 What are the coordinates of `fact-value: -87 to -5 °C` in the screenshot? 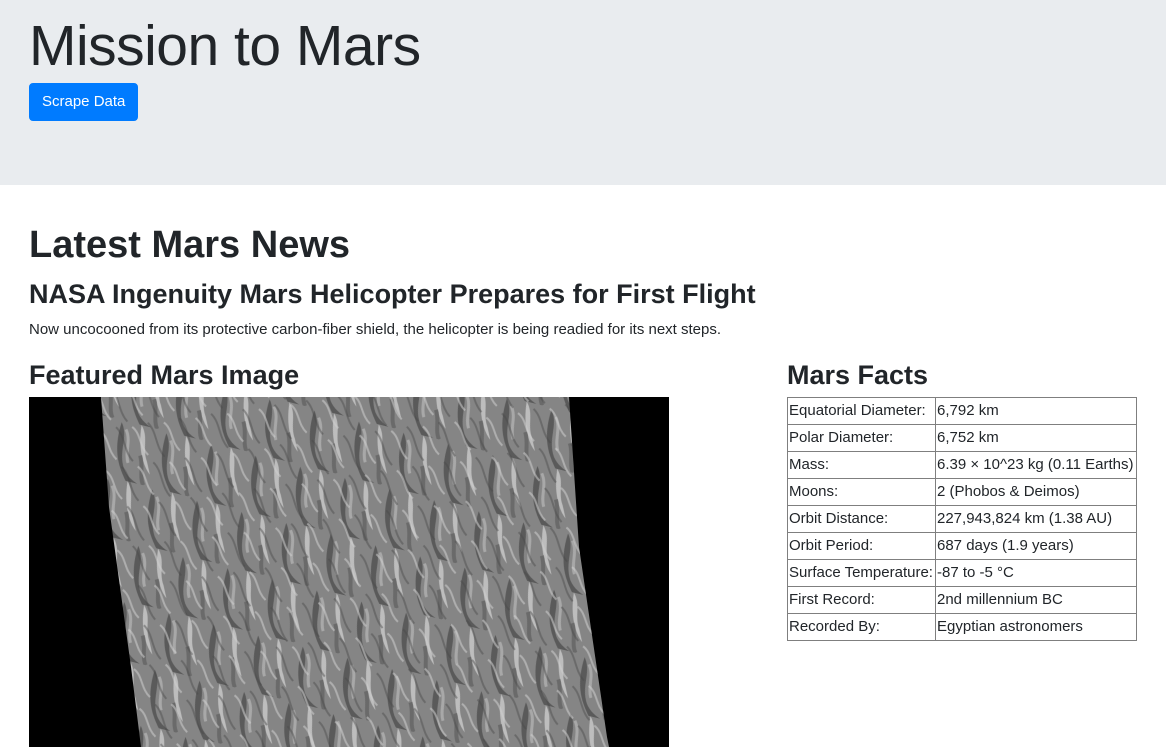 It's located at (1036, 573).